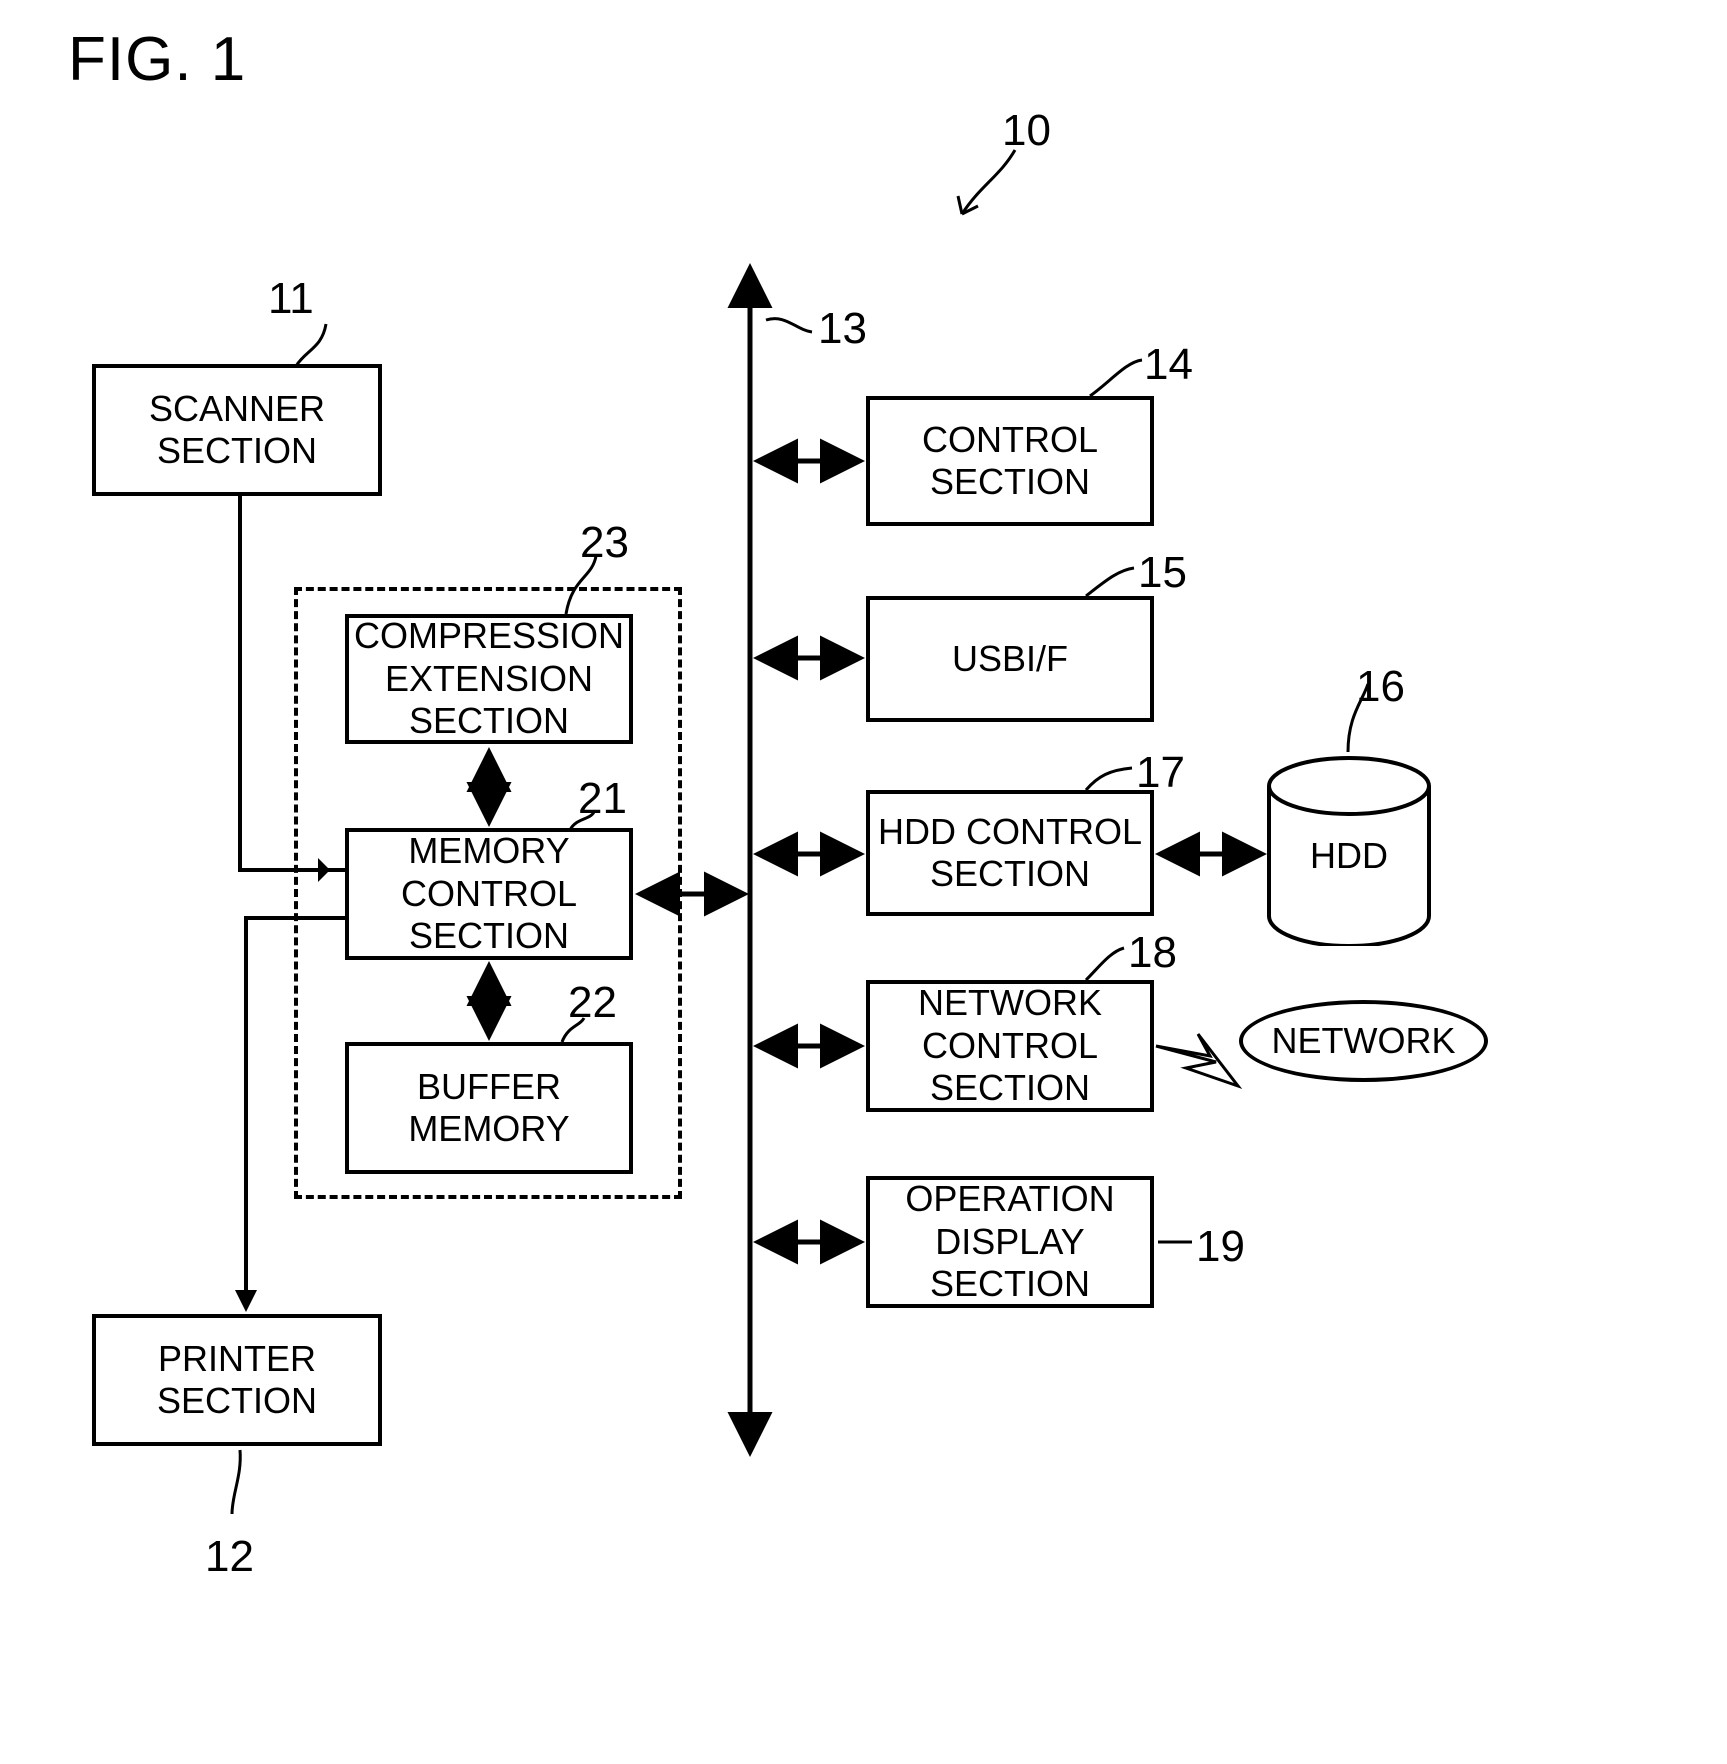 The width and height of the screenshot is (1727, 1764). I want to click on network-control-section-box: NETWORK CONTROL SECTION, so click(1010, 1046).